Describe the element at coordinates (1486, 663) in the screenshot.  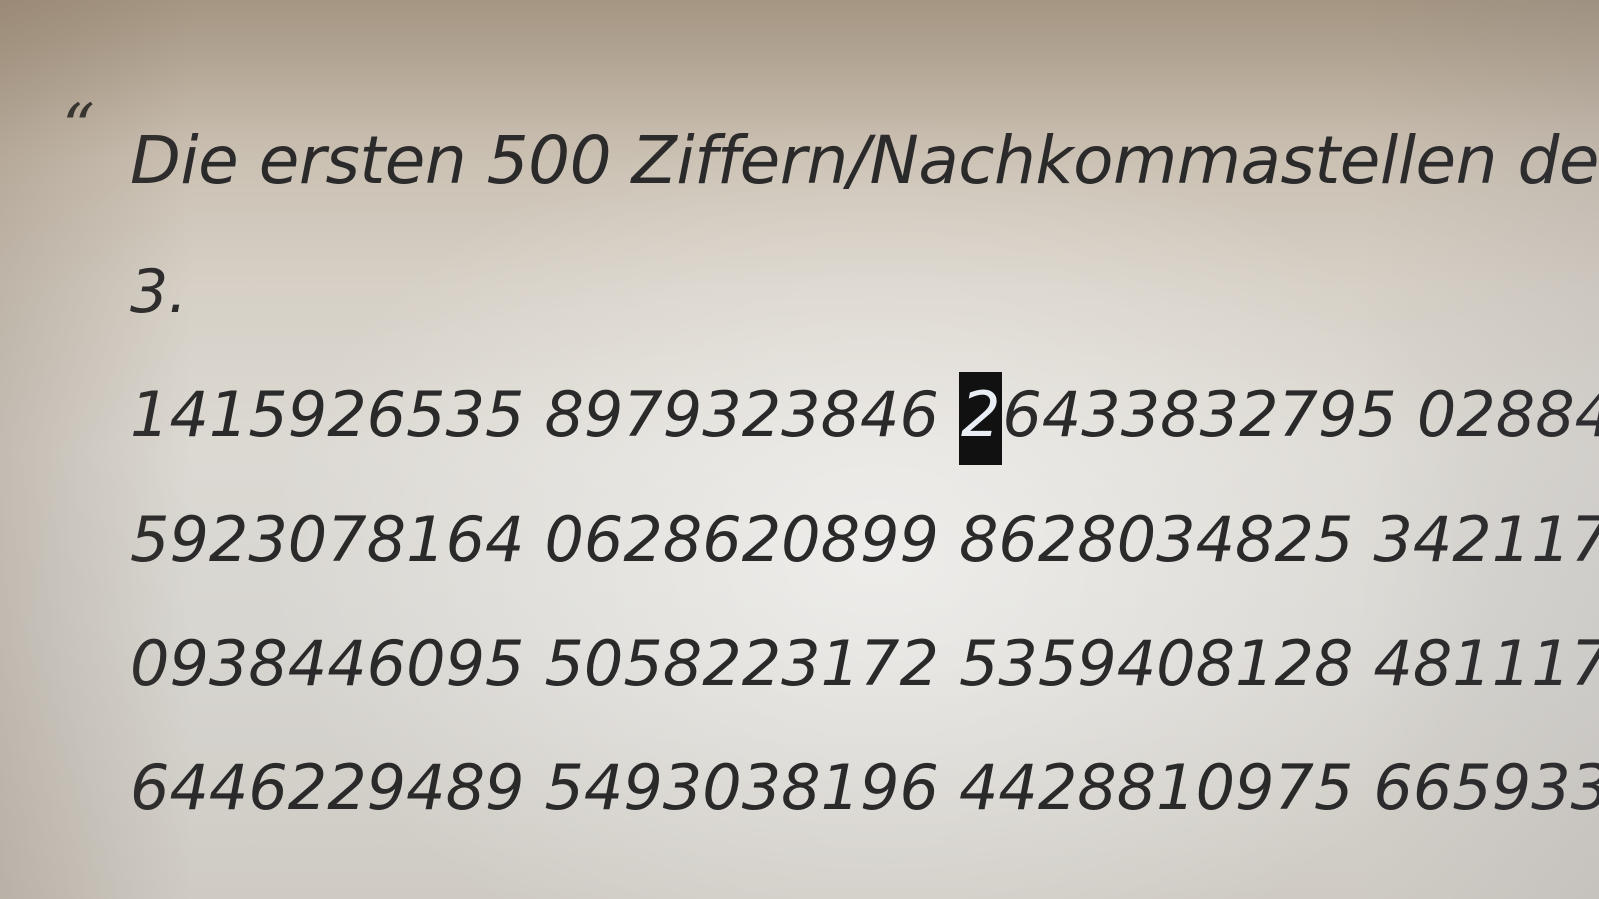
I see `digit-group: 4811174502` at that location.